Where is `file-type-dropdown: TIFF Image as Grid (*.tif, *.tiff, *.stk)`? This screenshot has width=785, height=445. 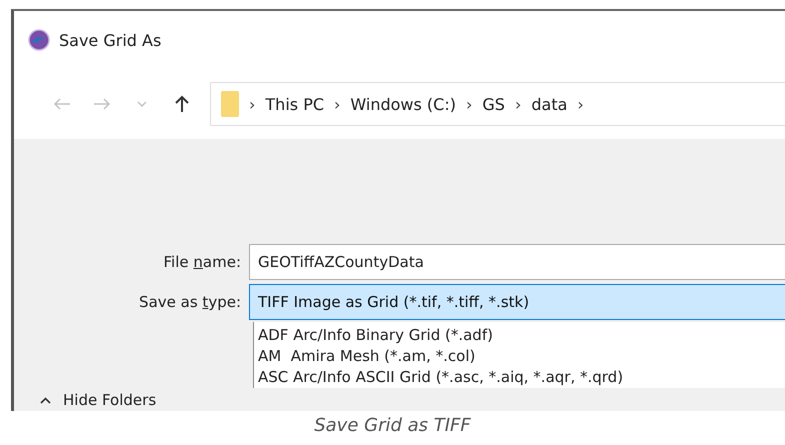
file-type-dropdown: TIFF Image as Grid (*.tif, *.tiff, *.stk) is located at coordinates (517, 302).